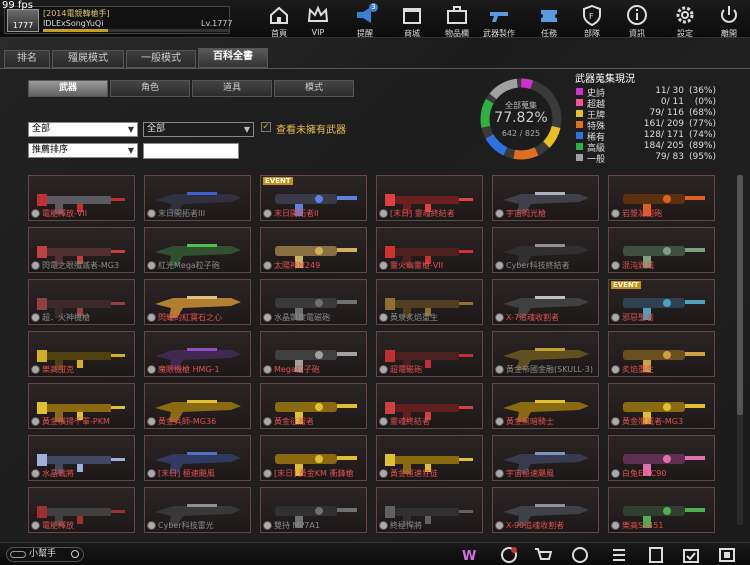 This screenshot has height=565, width=750. Describe the element at coordinates (313, 250) in the screenshot. I see `weapon-card: 太陽神M249` at that location.